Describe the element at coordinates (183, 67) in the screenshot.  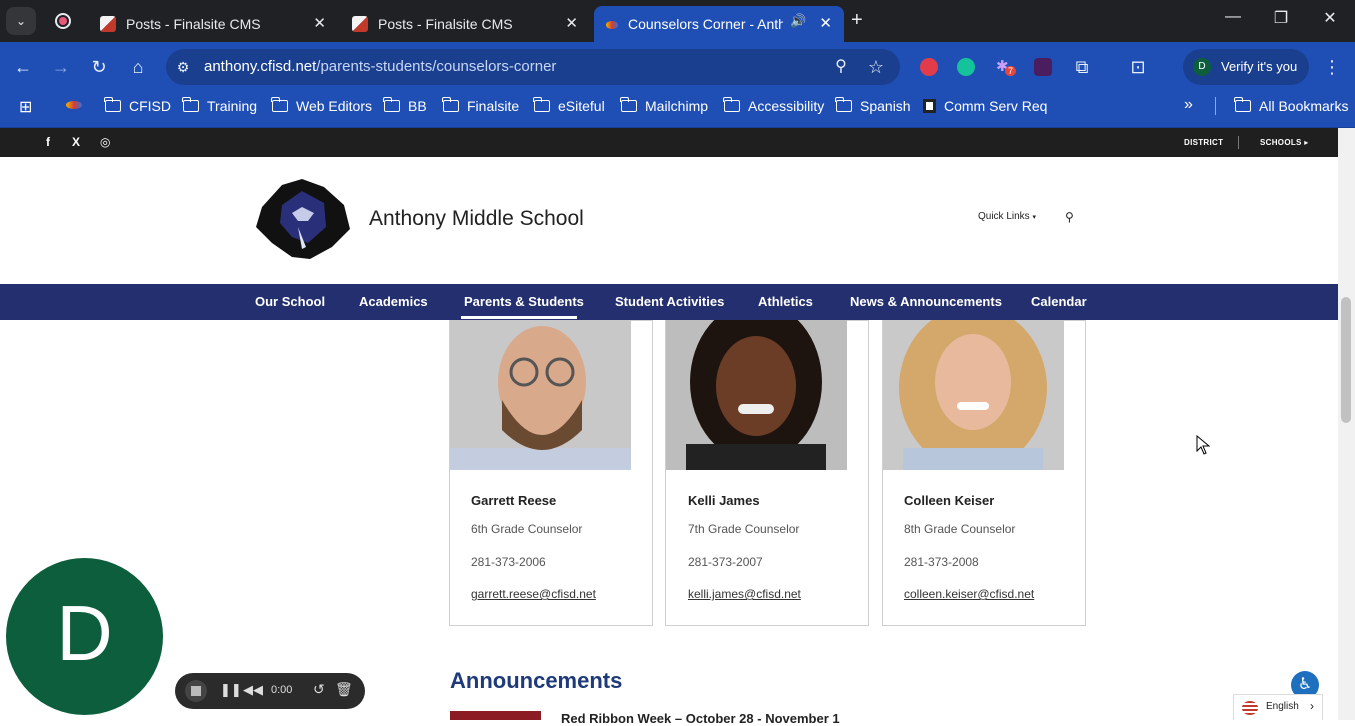
I see `site-info-icon: ⚙` at that location.